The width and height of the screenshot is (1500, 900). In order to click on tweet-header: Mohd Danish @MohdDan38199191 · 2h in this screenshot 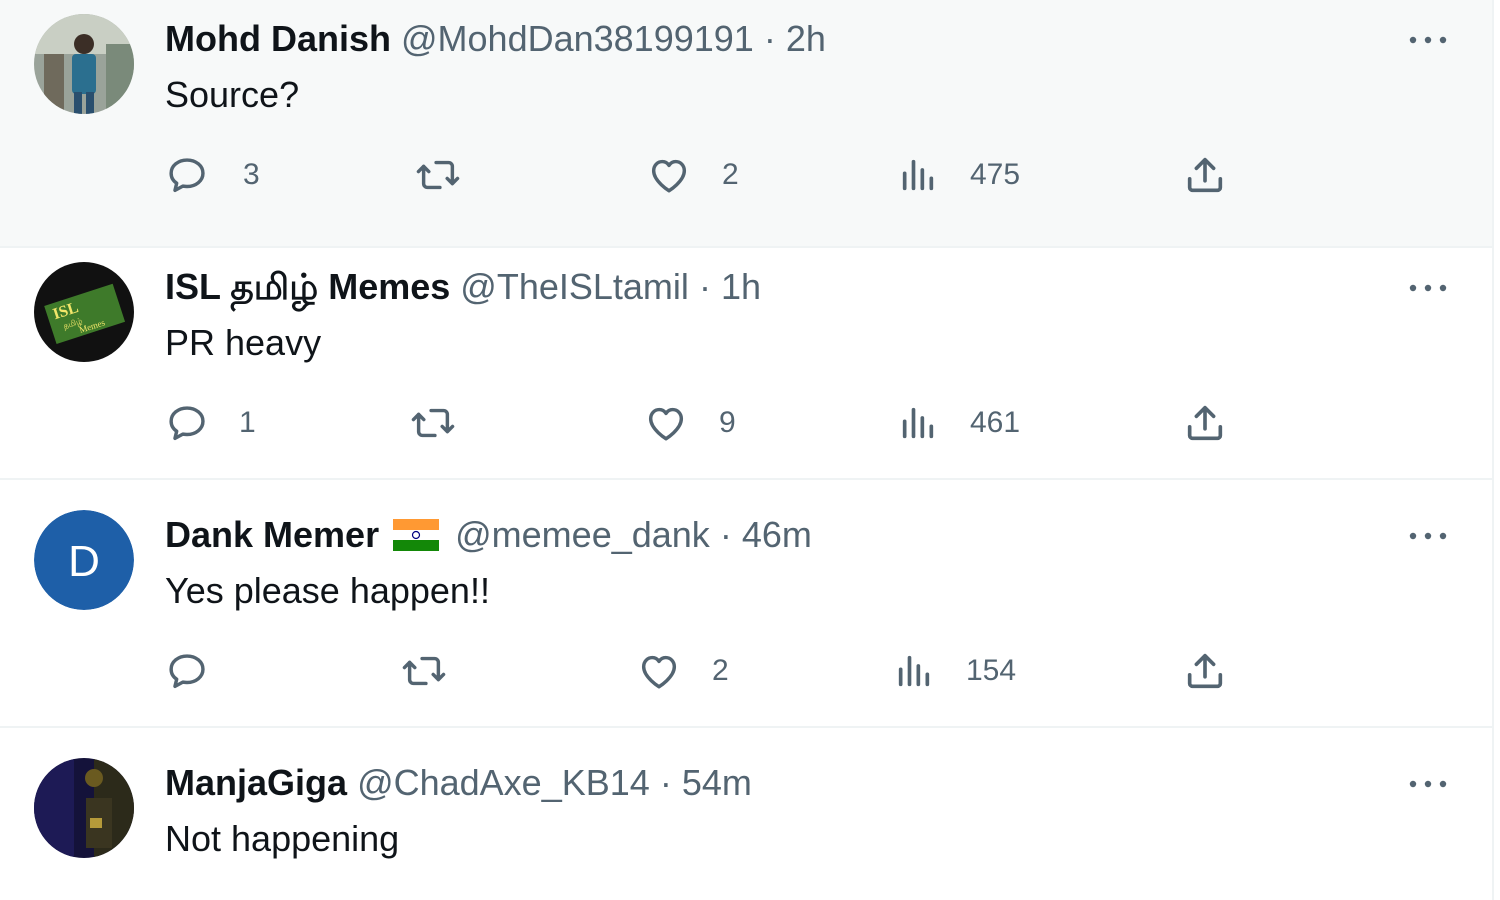, I will do `click(495, 39)`.